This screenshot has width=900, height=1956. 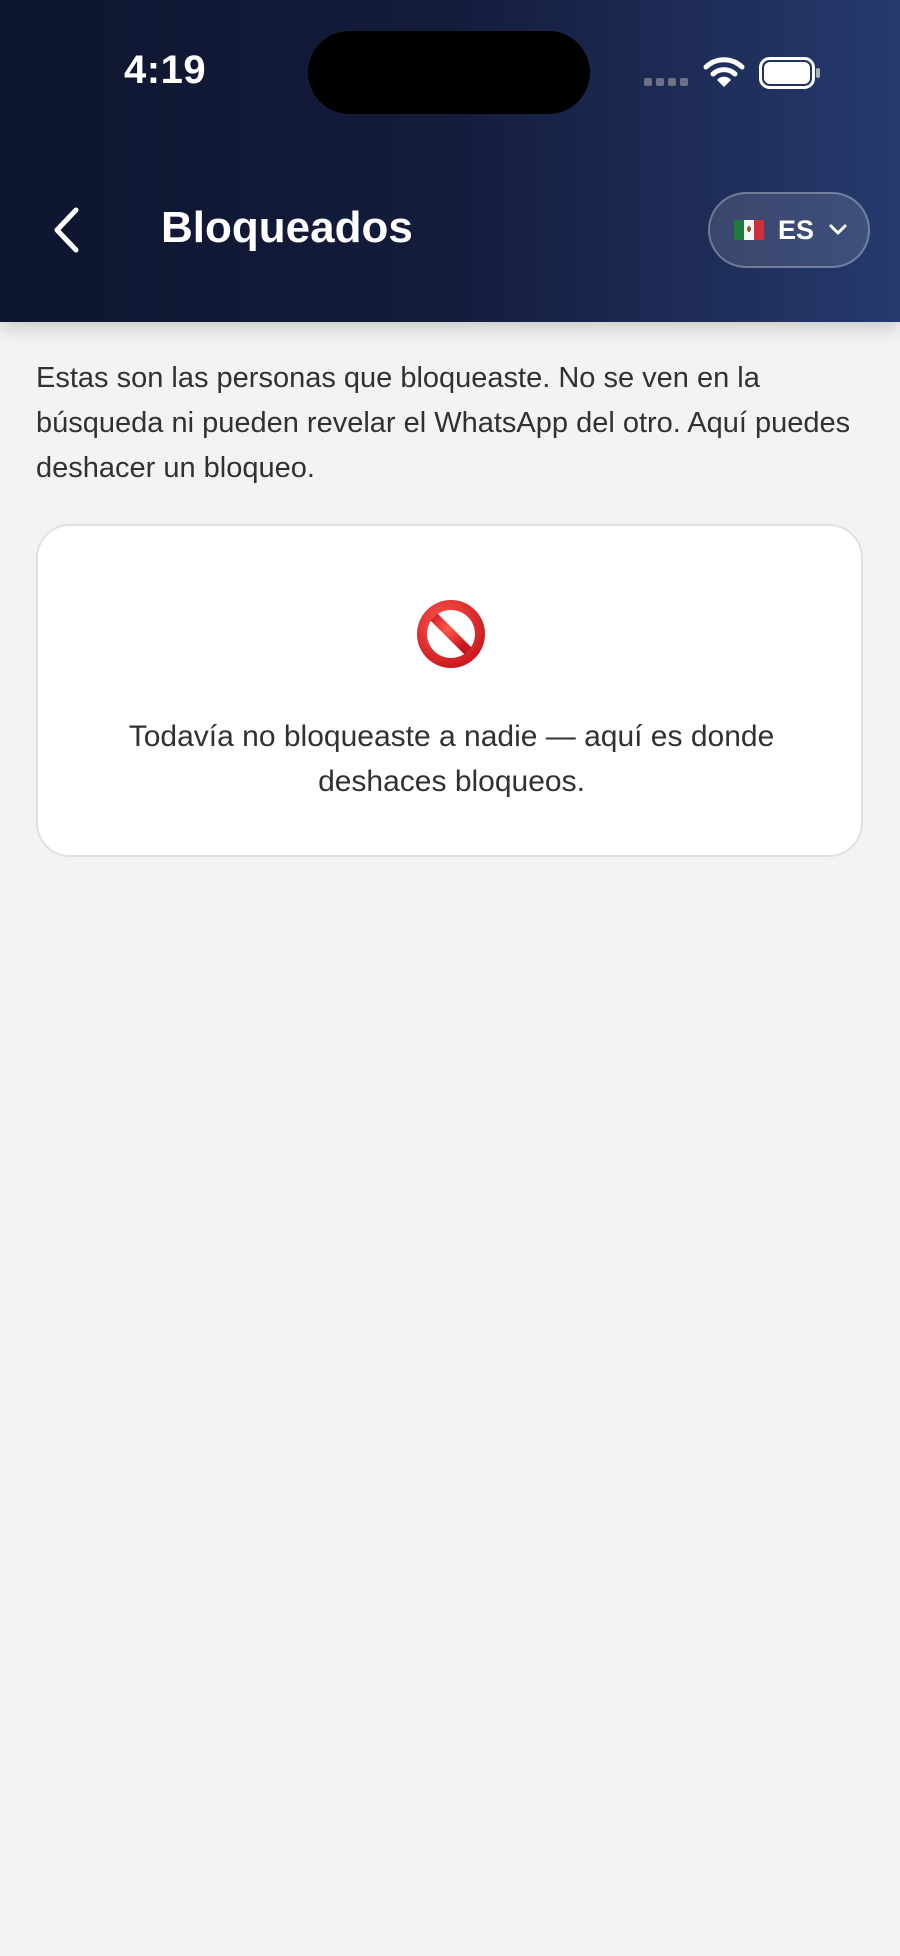 What do you see at coordinates (796, 229) in the screenshot?
I see `language-label: ES` at bounding box center [796, 229].